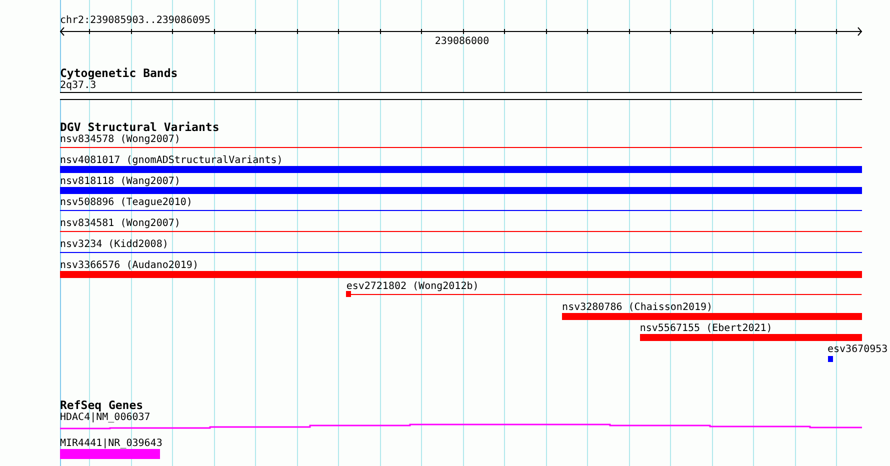 This screenshot has height=466, width=890. What do you see at coordinates (171, 160) in the screenshot?
I see `feature-label: nsv4081017 (gnomADStructuralVariants)` at bounding box center [171, 160].